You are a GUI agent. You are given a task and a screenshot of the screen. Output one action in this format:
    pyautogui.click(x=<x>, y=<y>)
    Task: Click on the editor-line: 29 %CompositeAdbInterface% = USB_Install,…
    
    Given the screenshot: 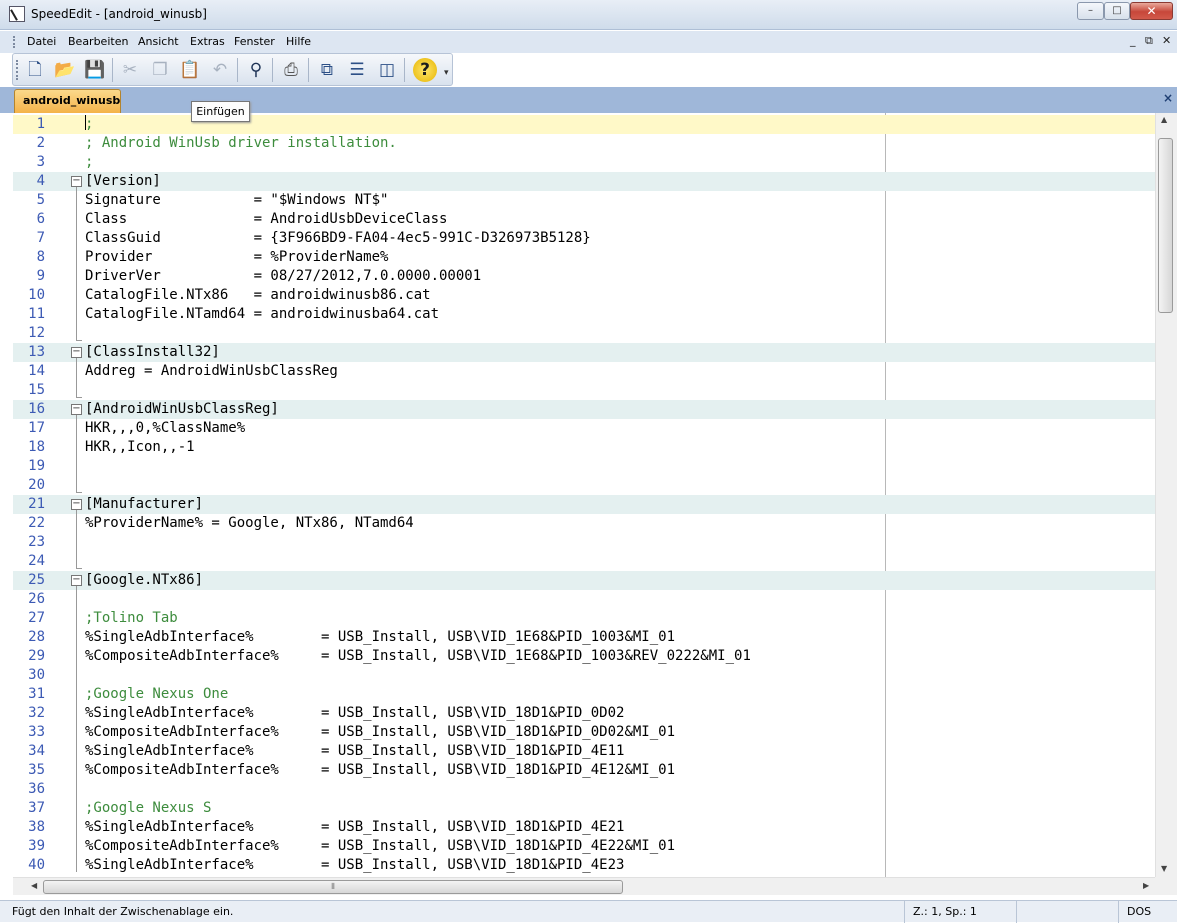 What is the action you would take?
    pyautogui.click(x=584, y=656)
    